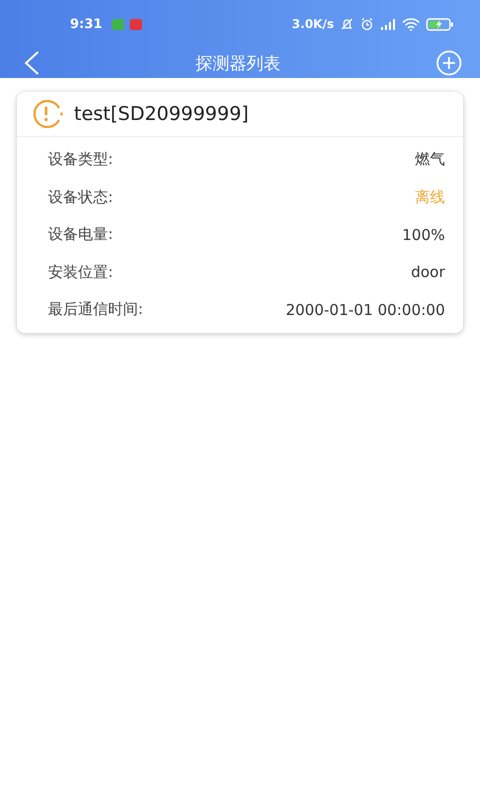 The image size is (480, 800). What do you see at coordinates (32, 63) in the screenshot?
I see `back-button` at bounding box center [32, 63].